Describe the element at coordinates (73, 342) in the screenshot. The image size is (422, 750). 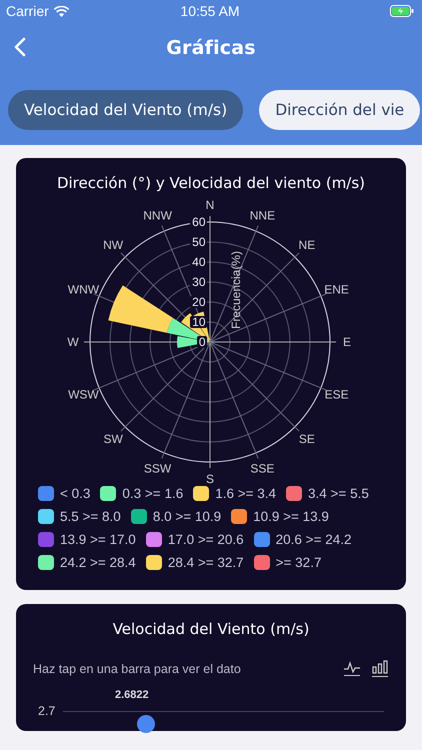
I see `direction-label: W` at that location.